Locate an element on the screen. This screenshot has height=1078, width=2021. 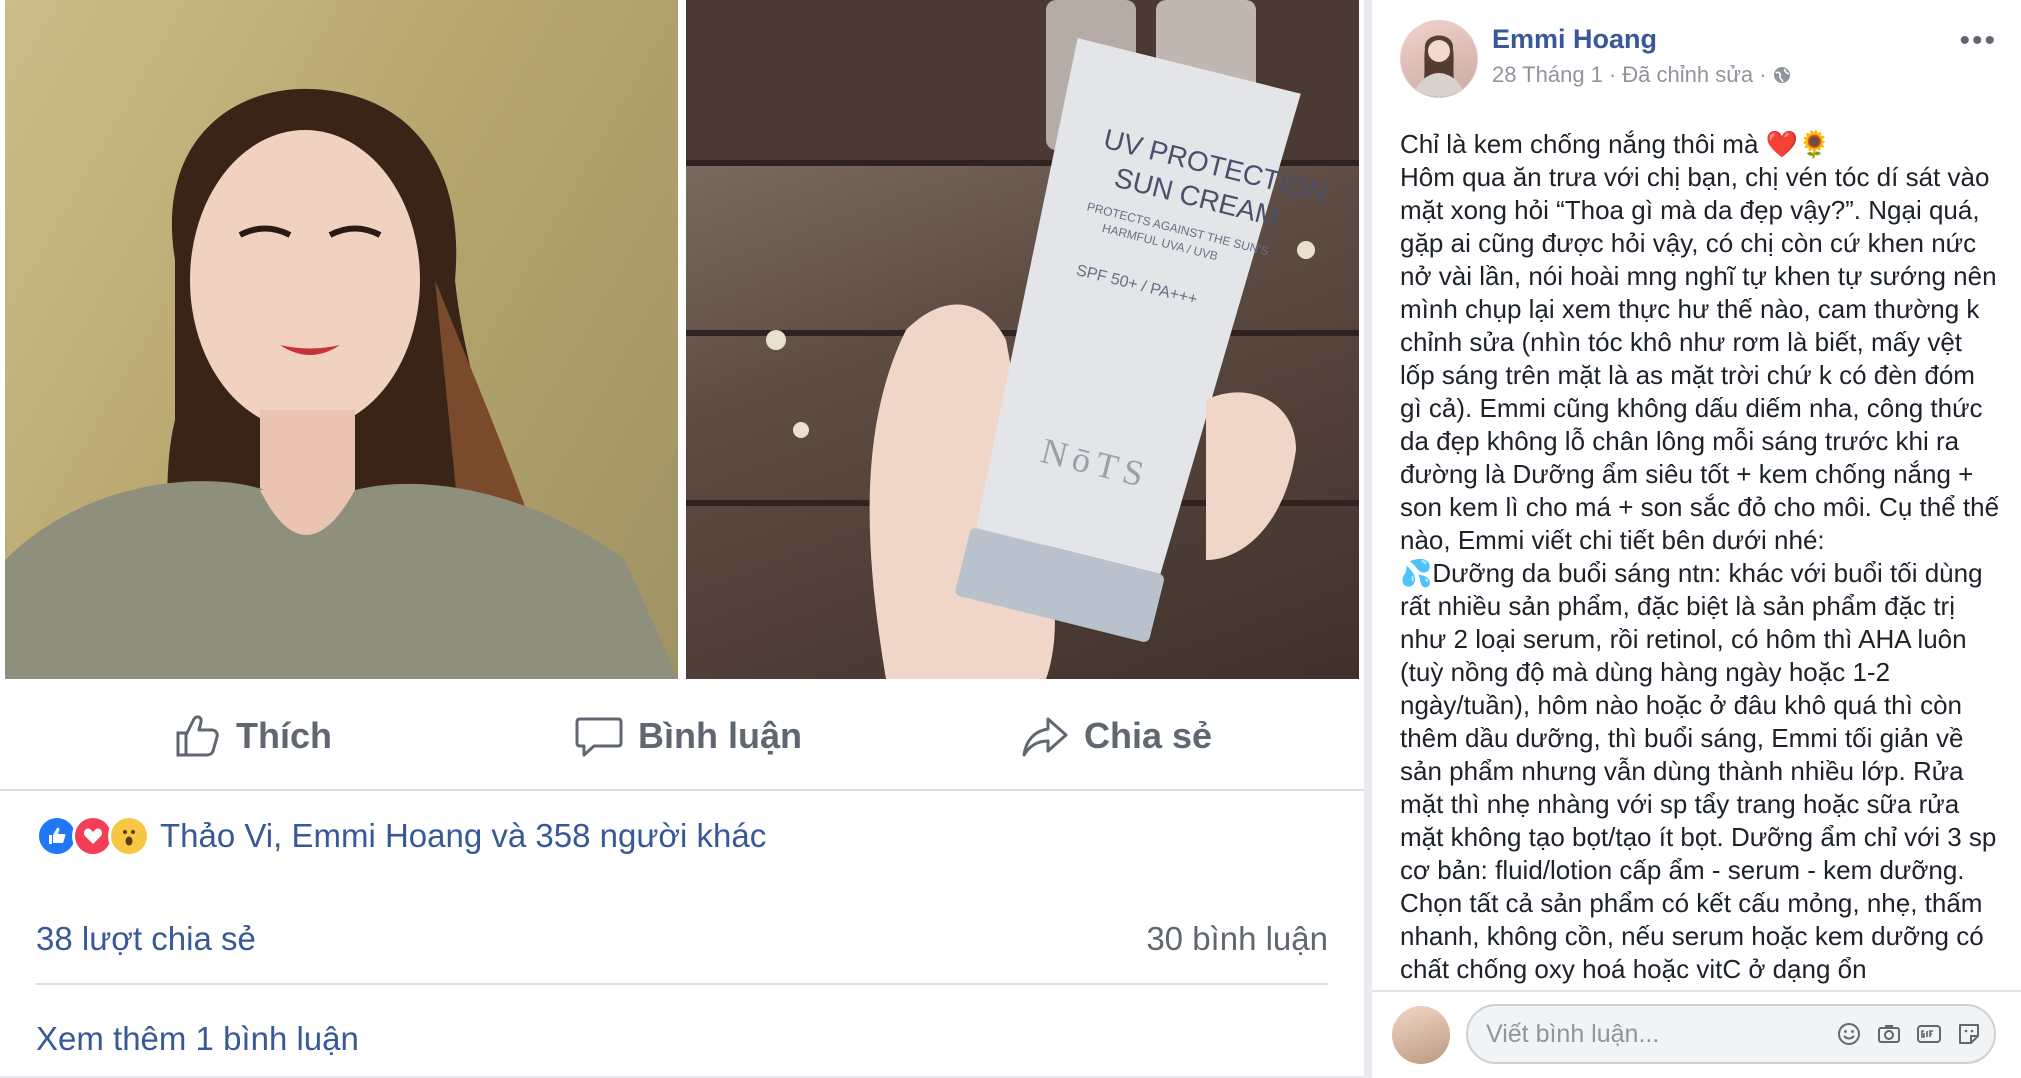
commenter-avatar is located at coordinates (1421, 1035).